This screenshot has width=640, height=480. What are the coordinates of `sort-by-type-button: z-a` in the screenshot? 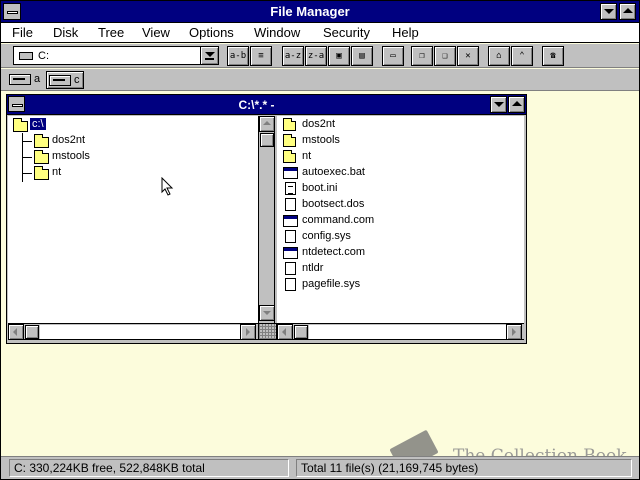 It's located at (316, 56).